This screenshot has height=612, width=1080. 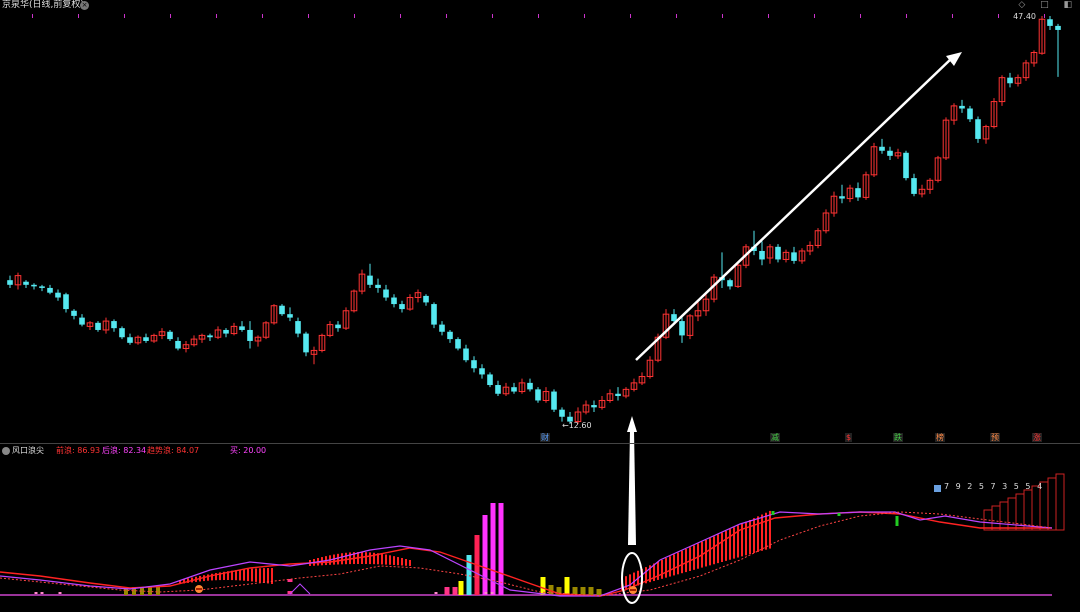 What do you see at coordinates (1037, 437) in the screenshot?
I see `signal-label: 涨` at bounding box center [1037, 437].